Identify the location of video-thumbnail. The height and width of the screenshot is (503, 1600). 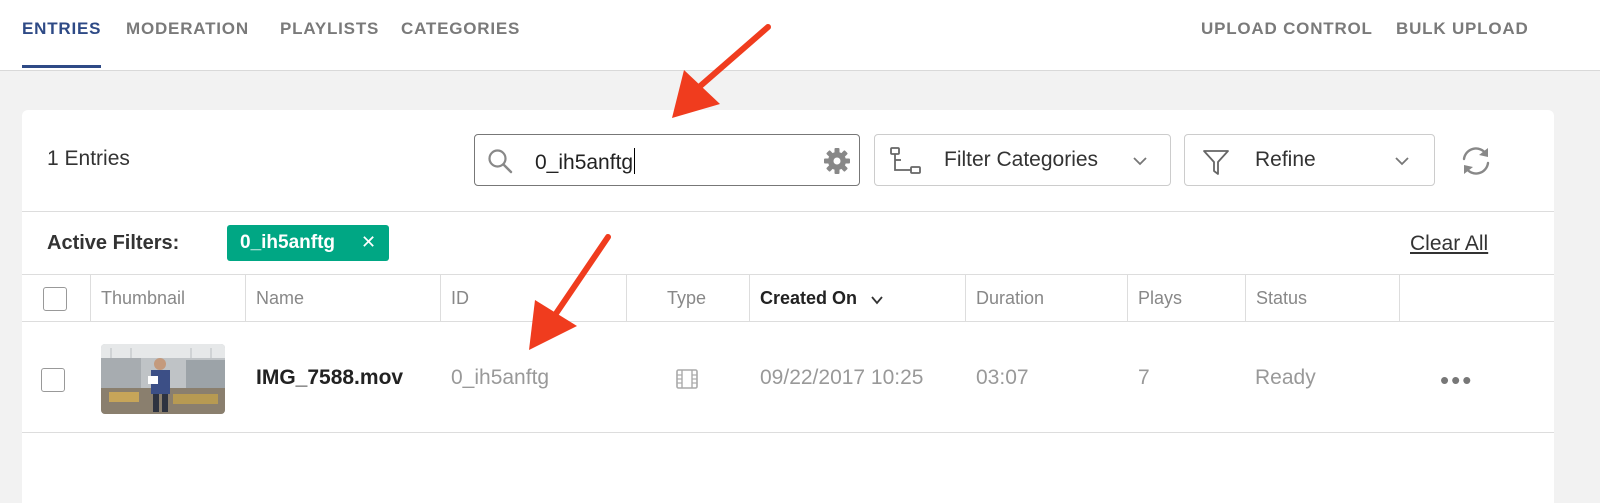
(163, 379).